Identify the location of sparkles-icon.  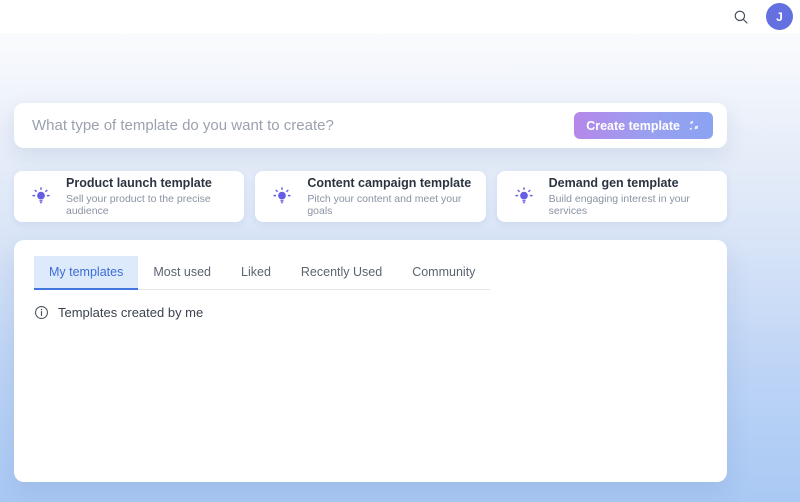
(694, 126).